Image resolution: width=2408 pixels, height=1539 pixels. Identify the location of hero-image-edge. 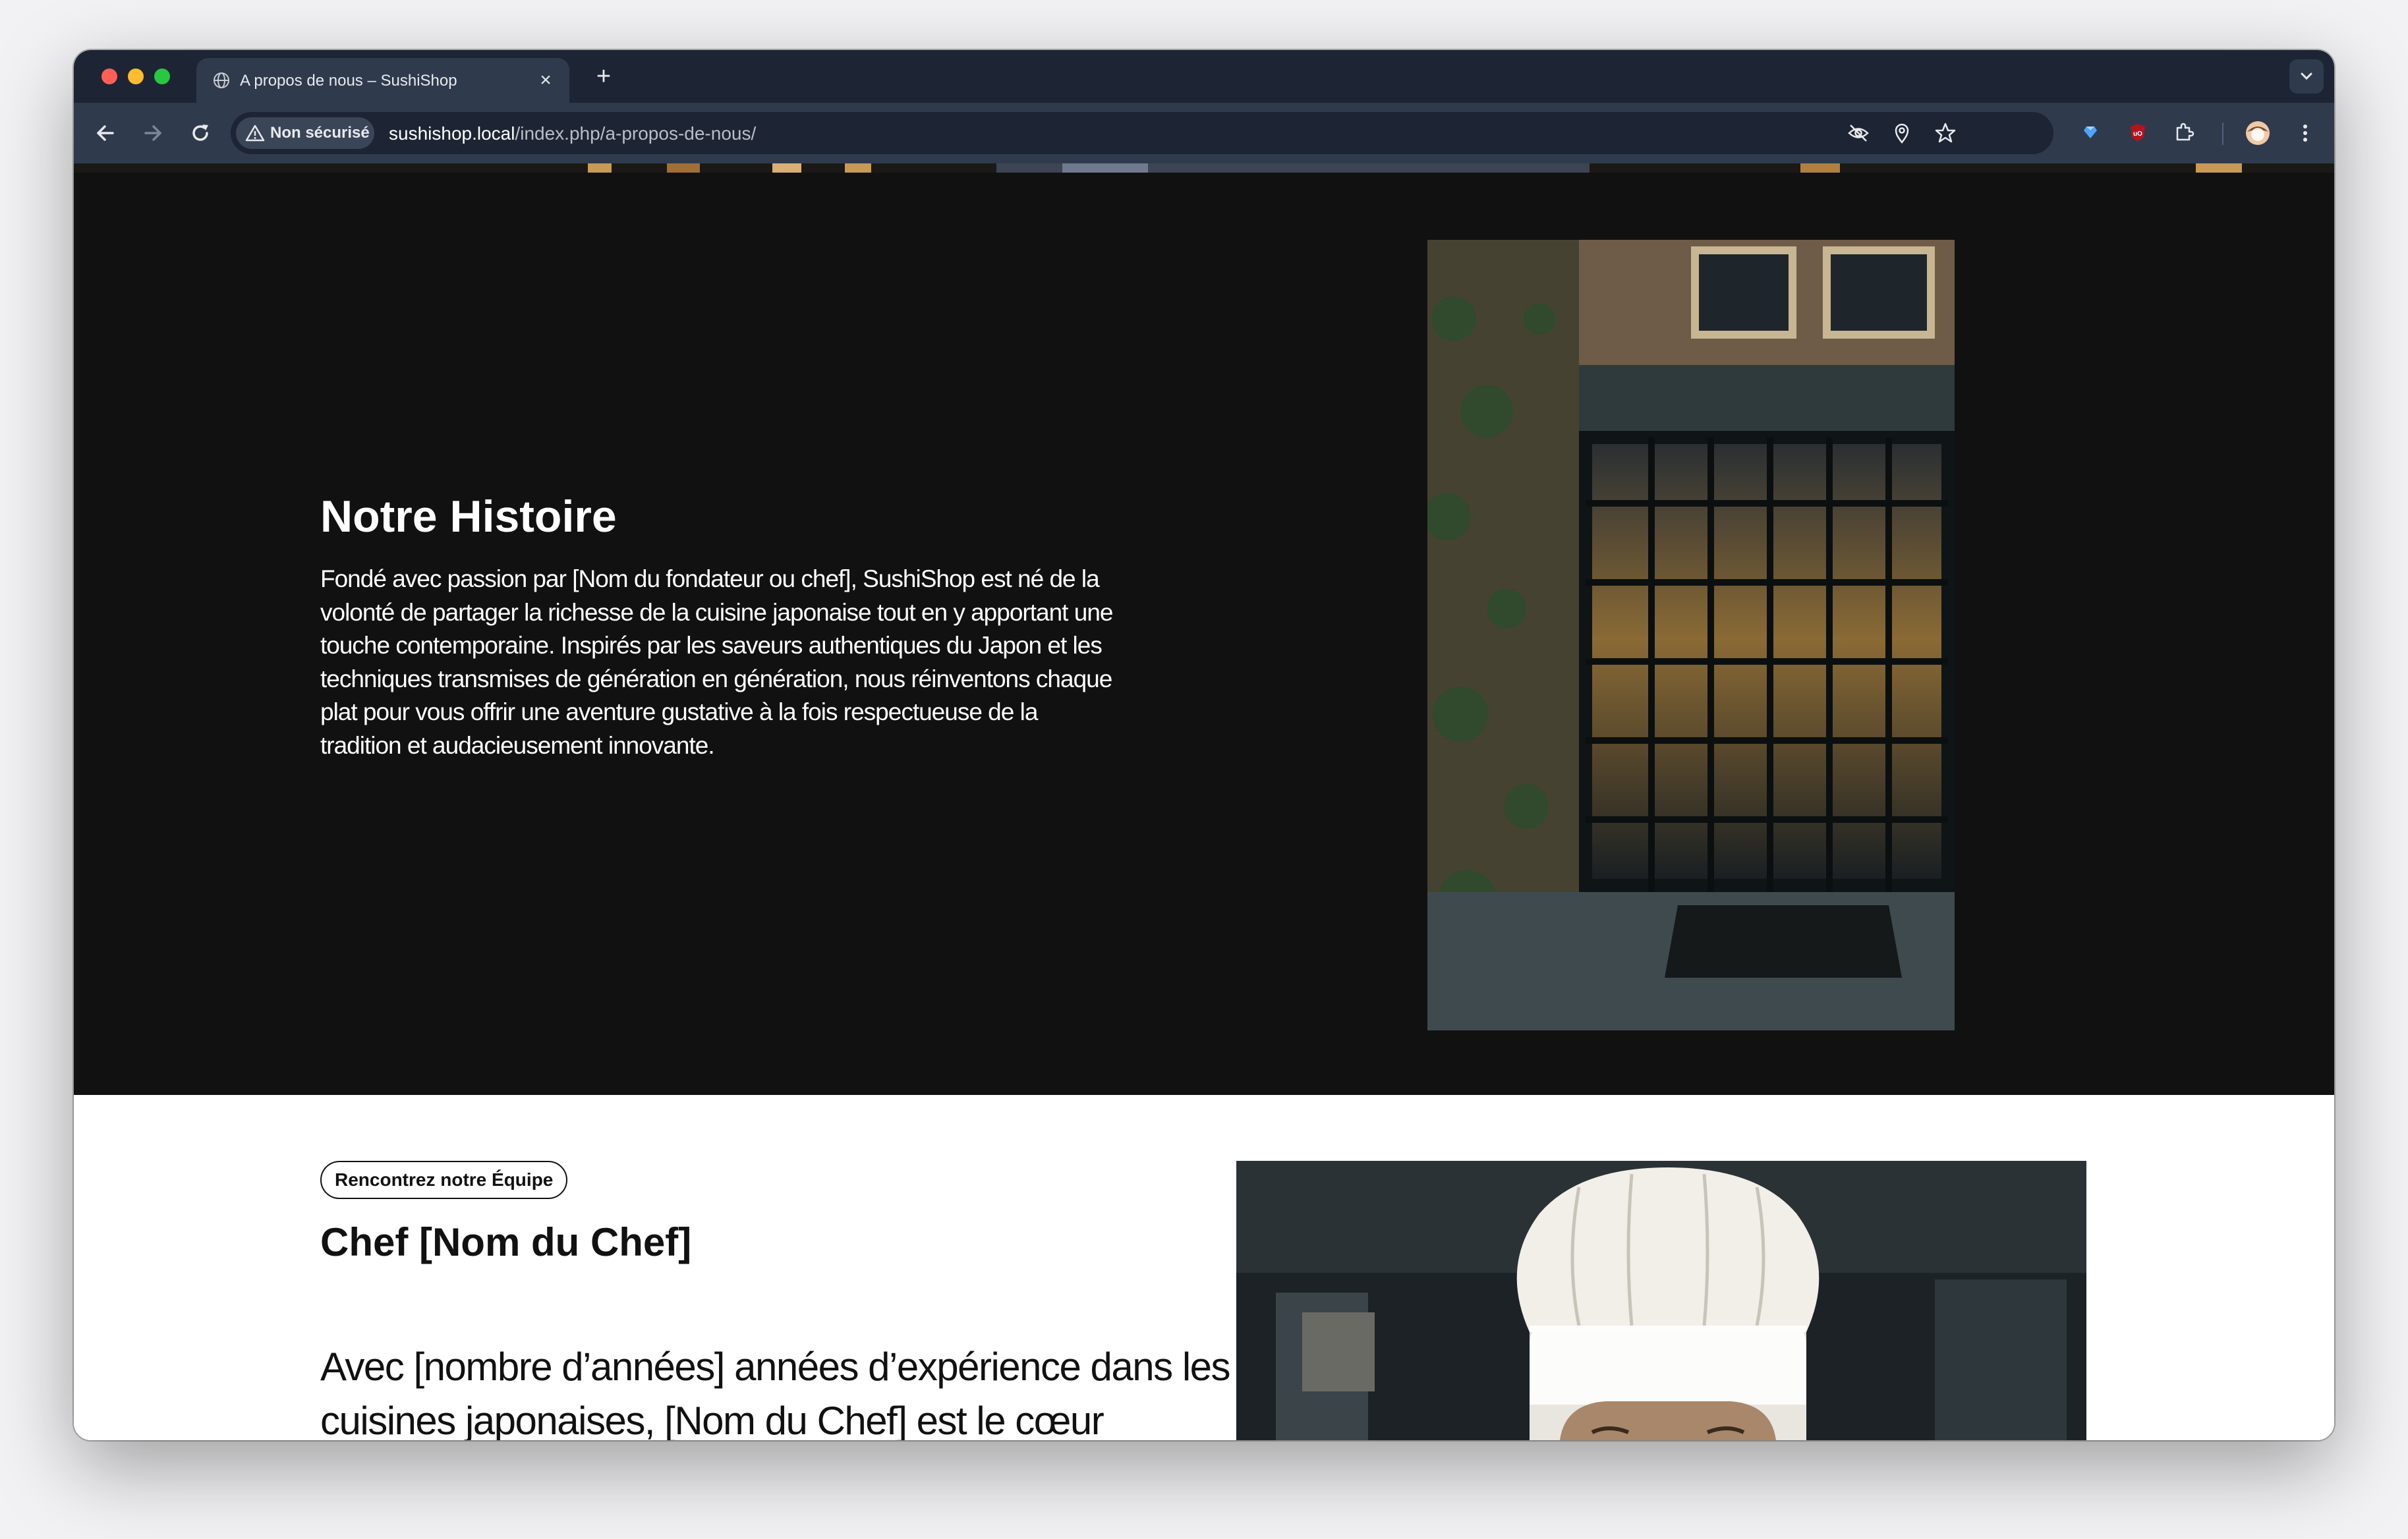
(1204, 168).